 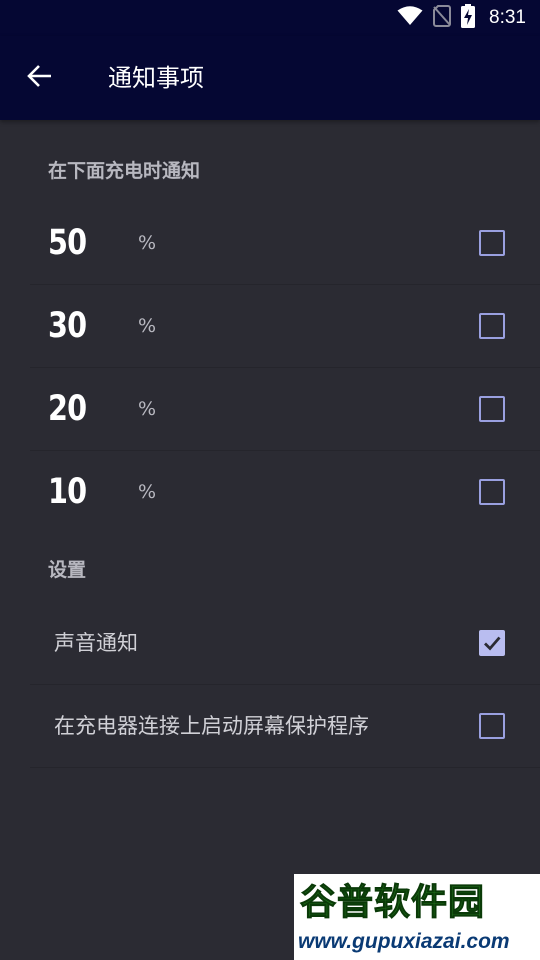 I want to click on screensaver-checkbox, so click(x=492, y=726).